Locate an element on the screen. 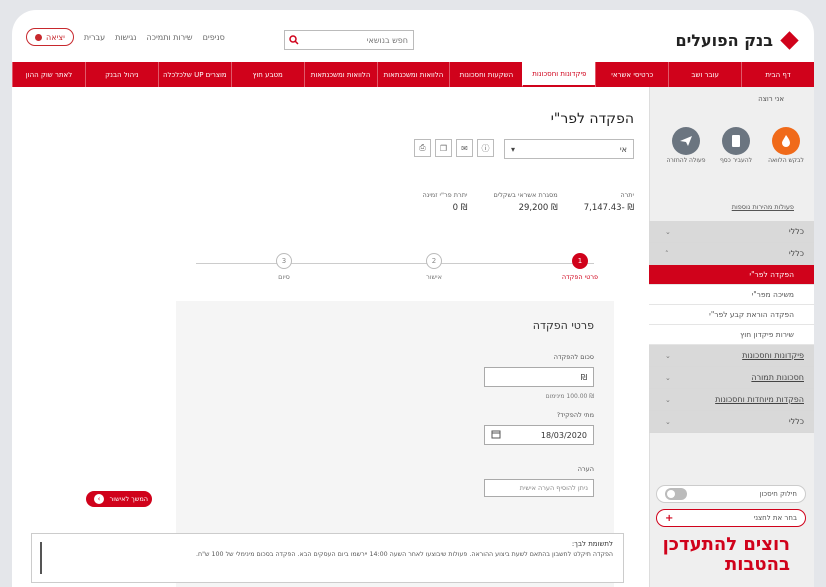 The image size is (826, 587). nav-item-deposits: פיקדונות וחסכונות is located at coordinates (559, 74).